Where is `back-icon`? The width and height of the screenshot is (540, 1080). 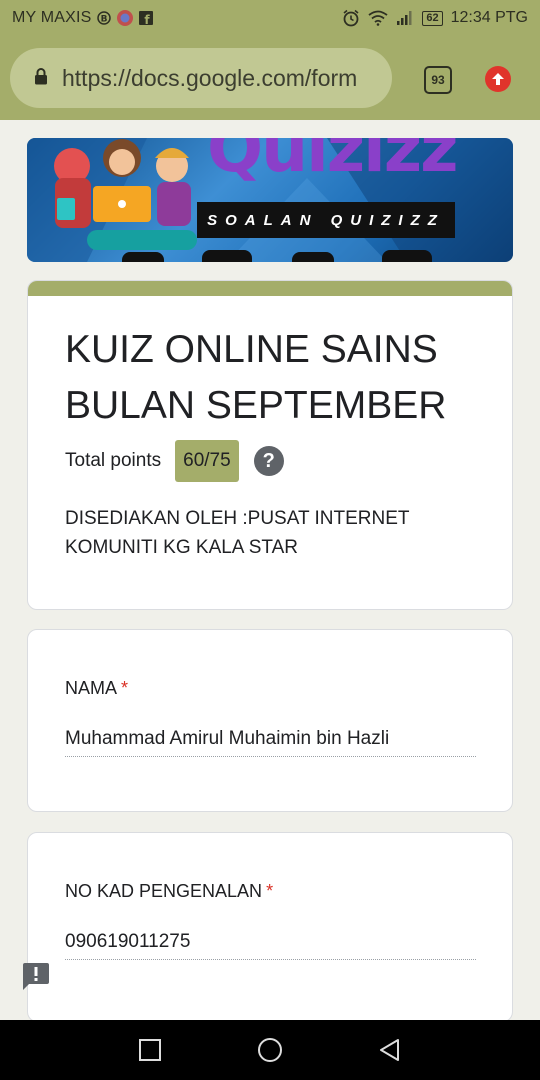
back-icon is located at coordinates (390, 1050).